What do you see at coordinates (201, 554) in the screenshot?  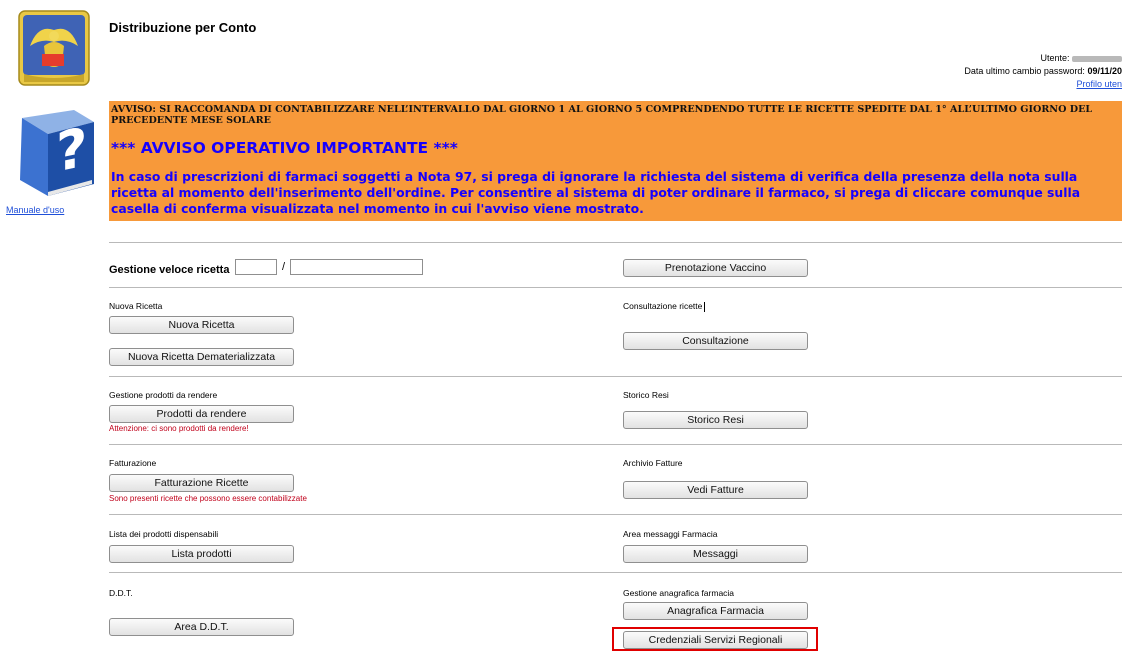 I see `lista-prodotti-button: Lista prodotti` at bounding box center [201, 554].